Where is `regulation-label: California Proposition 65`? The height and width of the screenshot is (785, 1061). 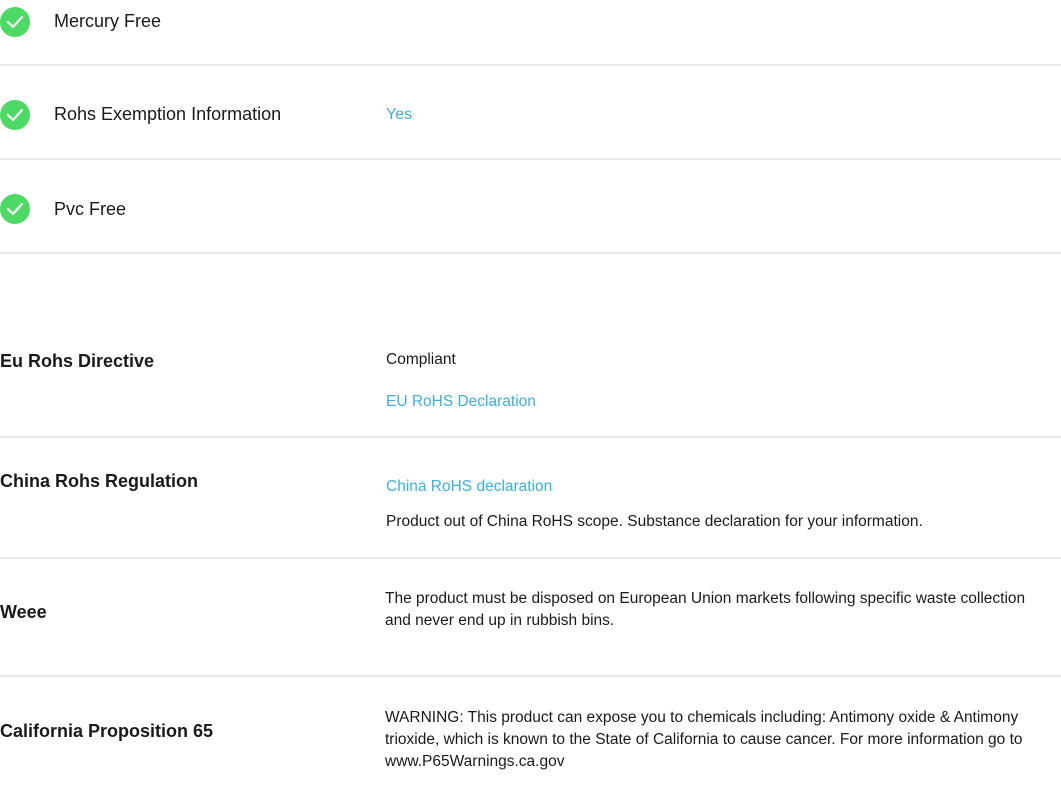
regulation-label: California Proposition 65 is located at coordinates (107, 731).